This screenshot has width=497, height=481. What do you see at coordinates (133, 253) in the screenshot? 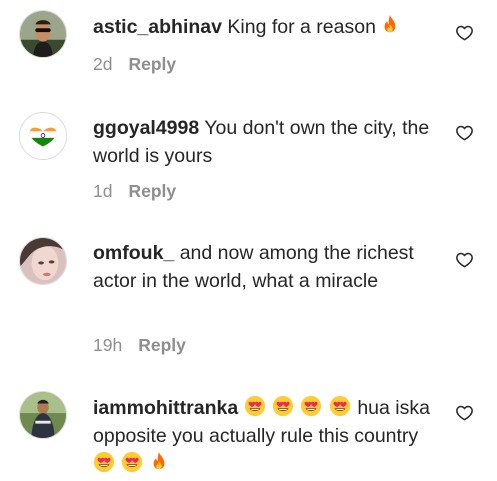
I see `comment-username: omfouk_` at bounding box center [133, 253].